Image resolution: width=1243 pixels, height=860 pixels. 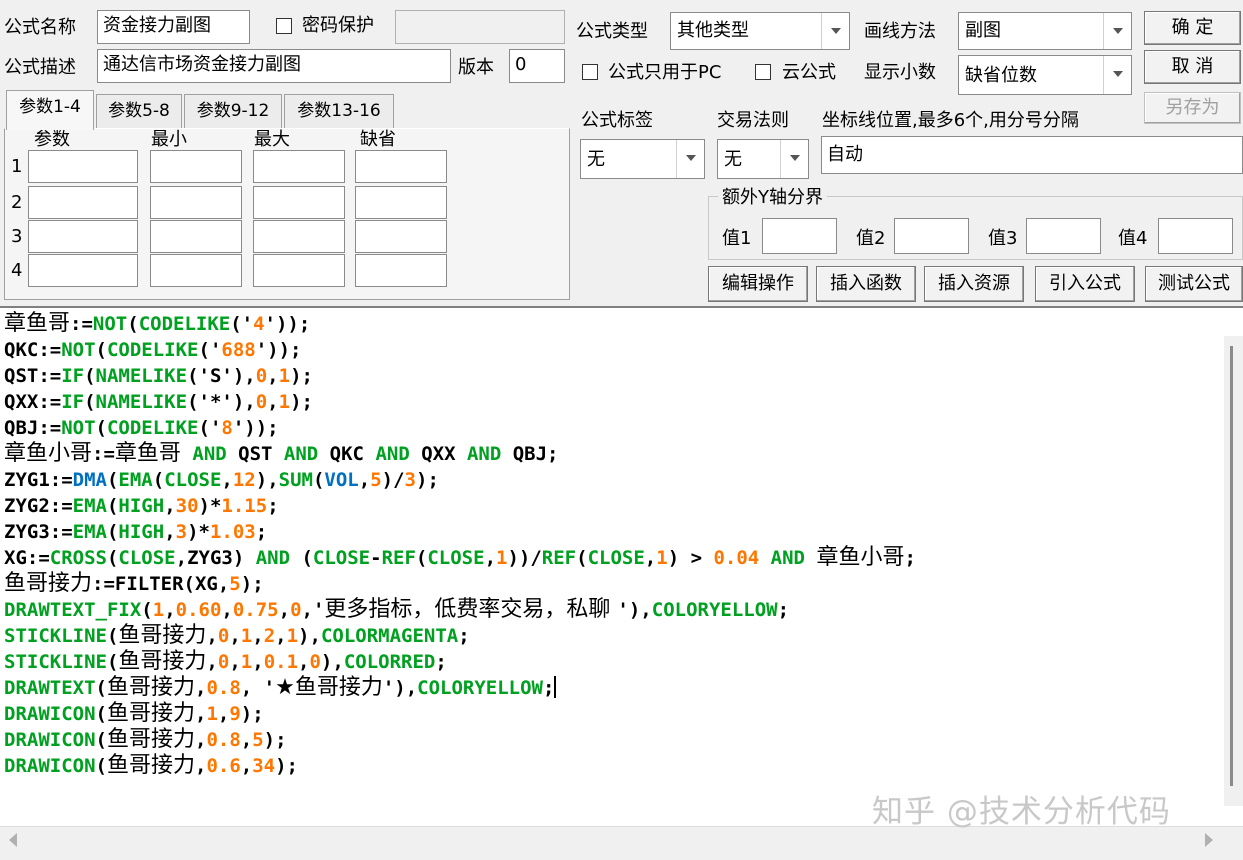 What do you see at coordinates (83, 166) in the screenshot?
I see `param-1-name` at bounding box center [83, 166].